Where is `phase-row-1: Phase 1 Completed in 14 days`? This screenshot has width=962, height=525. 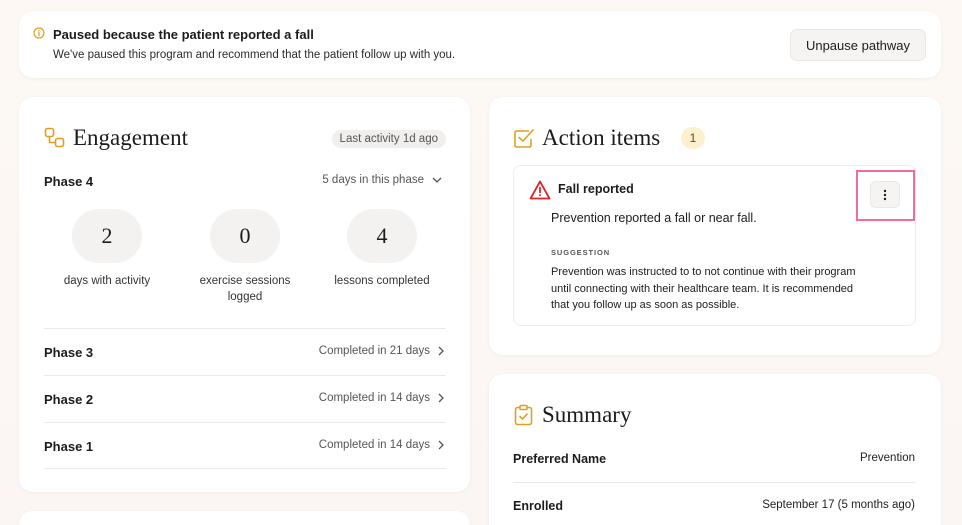
phase-row-1: Phase 1 Completed in 14 days is located at coordinates (245, 445).